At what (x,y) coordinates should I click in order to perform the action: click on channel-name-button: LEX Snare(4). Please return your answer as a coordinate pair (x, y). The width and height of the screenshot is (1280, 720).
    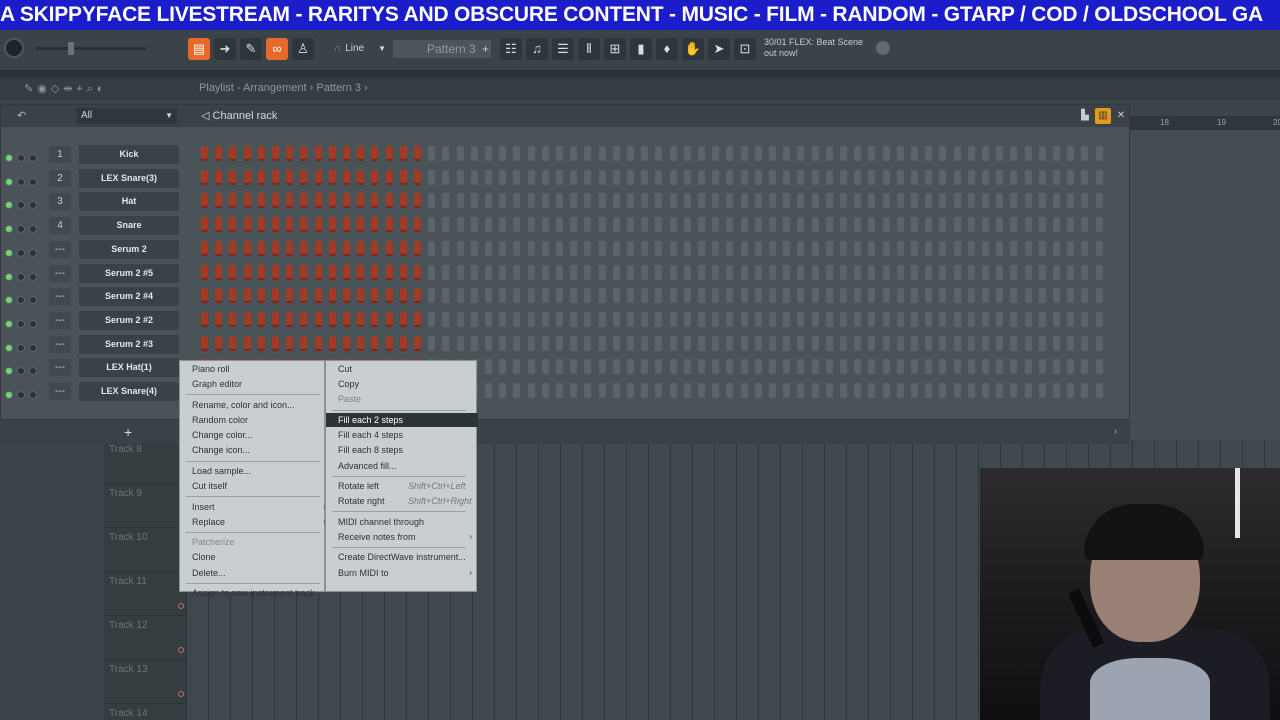
    Looking at the image, I should click on (129, 391).